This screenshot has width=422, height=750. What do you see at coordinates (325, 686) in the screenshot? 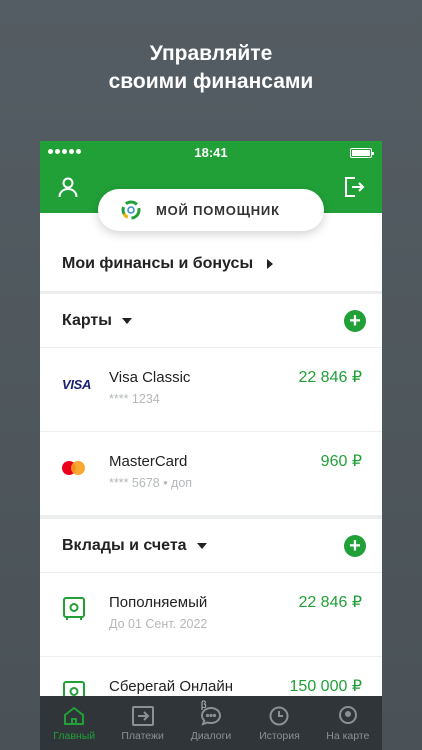
I see `deposit-balance: 150 000 ₽` at bounding box center [325, 686].